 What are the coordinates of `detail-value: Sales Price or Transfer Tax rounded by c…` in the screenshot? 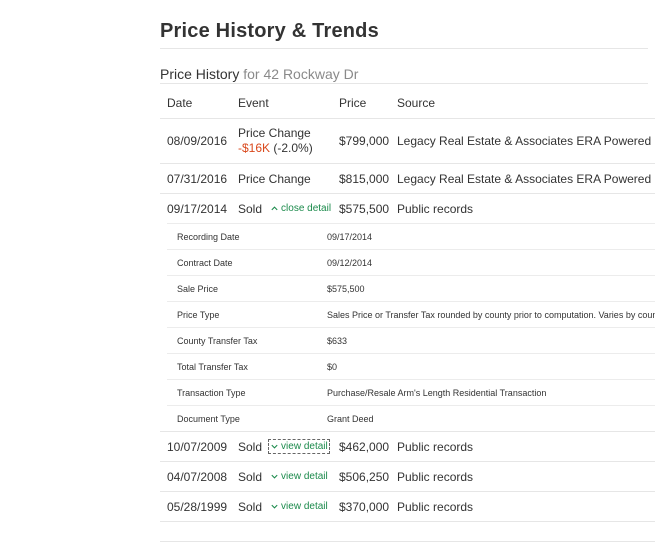 It's located at (486, 314).